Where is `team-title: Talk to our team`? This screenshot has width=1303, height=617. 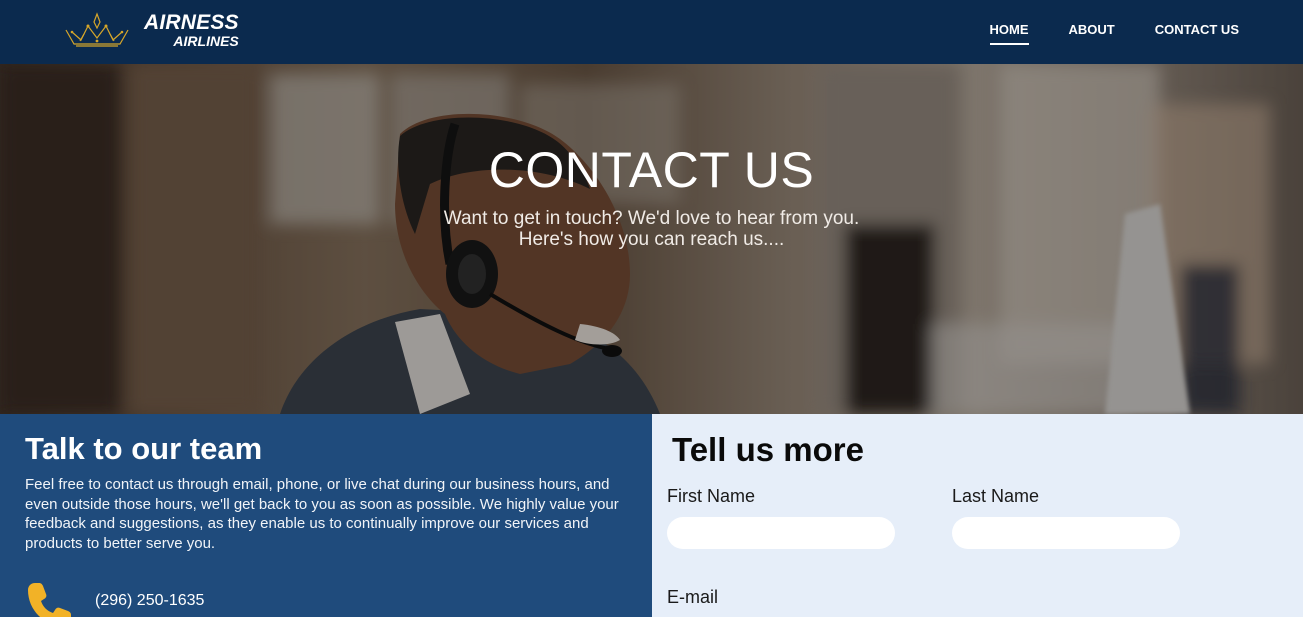 team-title: Talk to our team is located at coordinates (144, 448).